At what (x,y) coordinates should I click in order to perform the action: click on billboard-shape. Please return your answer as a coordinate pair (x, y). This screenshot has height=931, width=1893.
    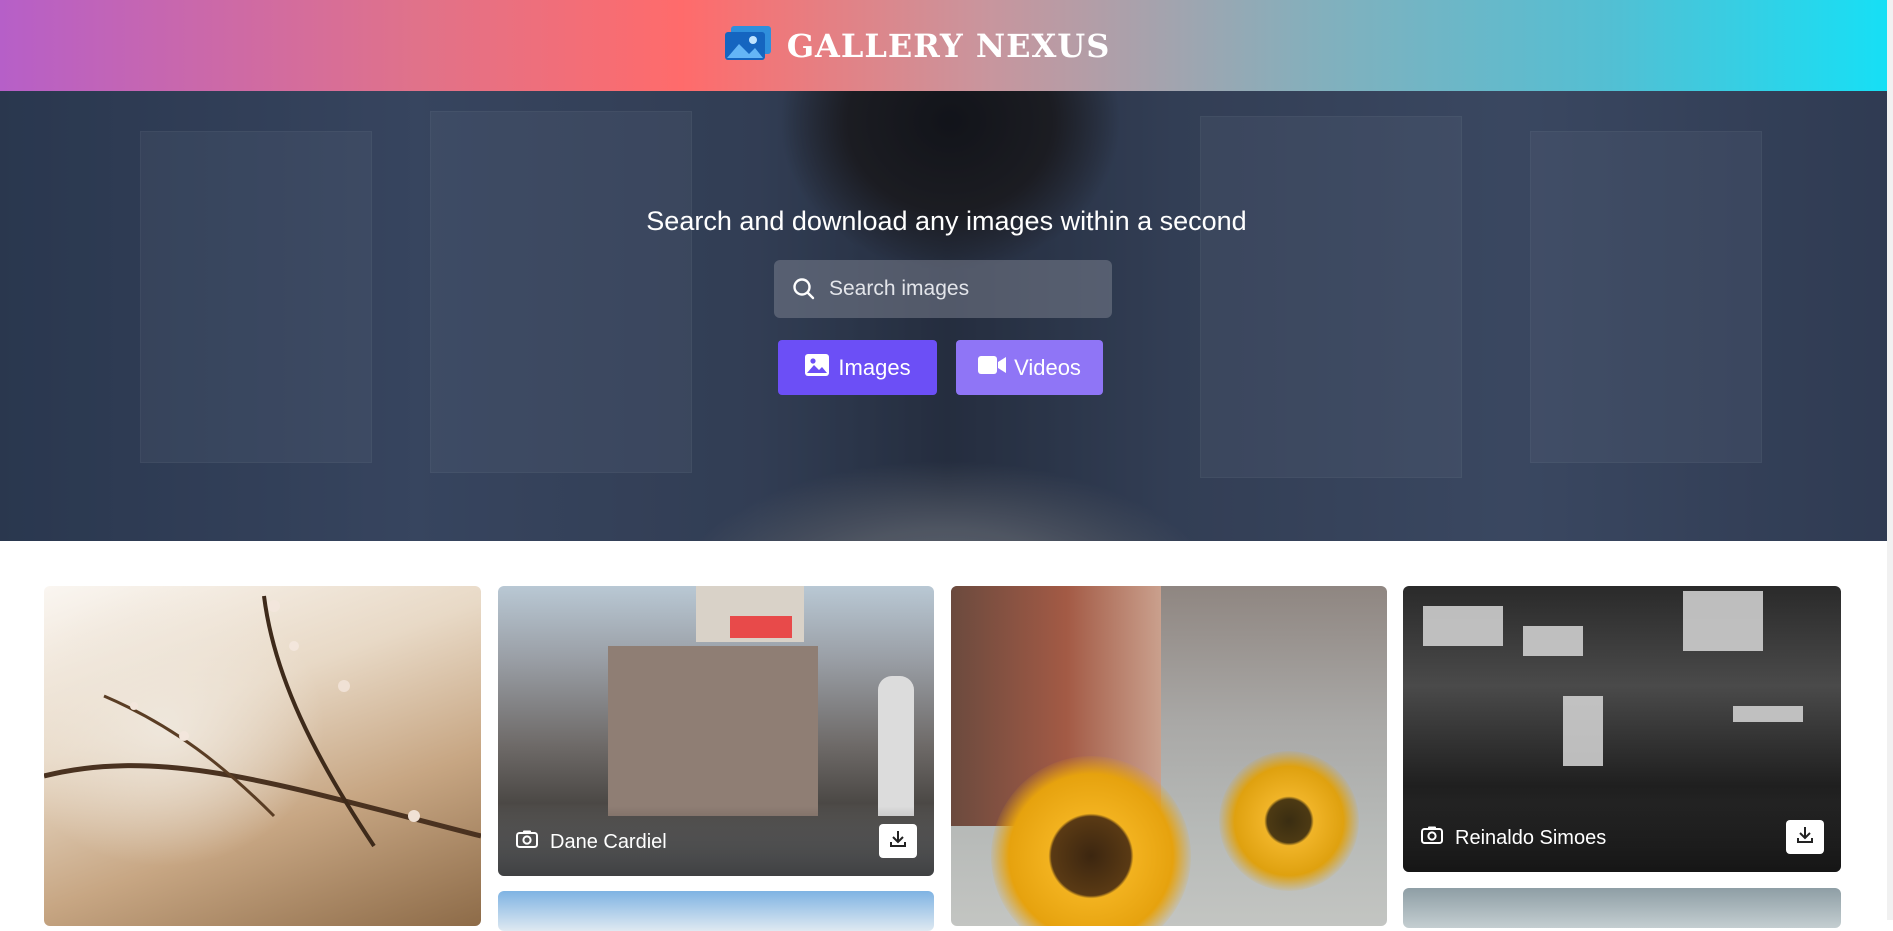
    Looking at the image, I should click on (761, 627).